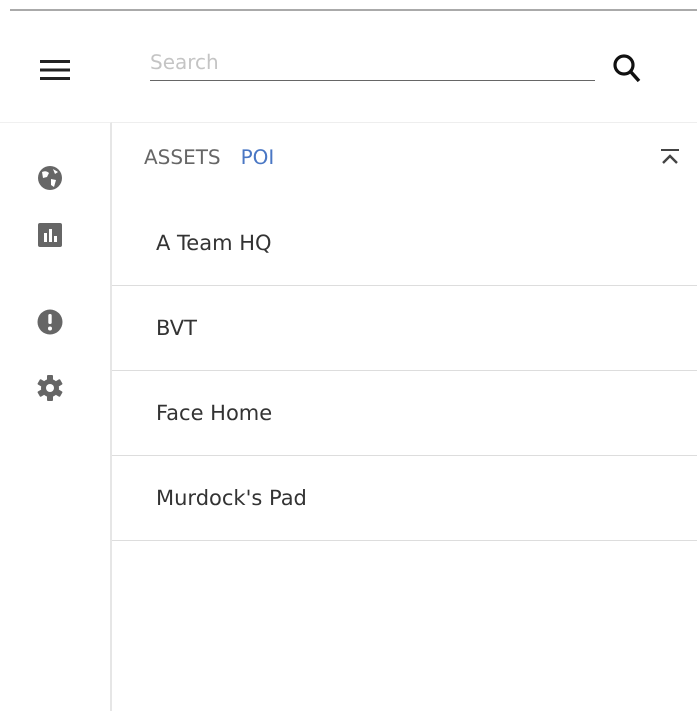  What do you see at coordinates (50, 388) in the screenshot?
I see `settings-icon` at bounding box center [50, 388].